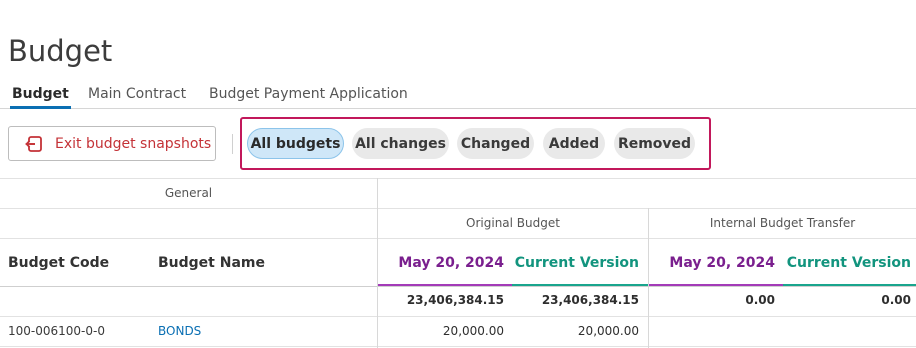 The height and width of the screenshot is (348, 916). What do you see at coordinates (60, 51) in the screenshot?
I see `page-title: Budget` at bounding box center [60, 51].